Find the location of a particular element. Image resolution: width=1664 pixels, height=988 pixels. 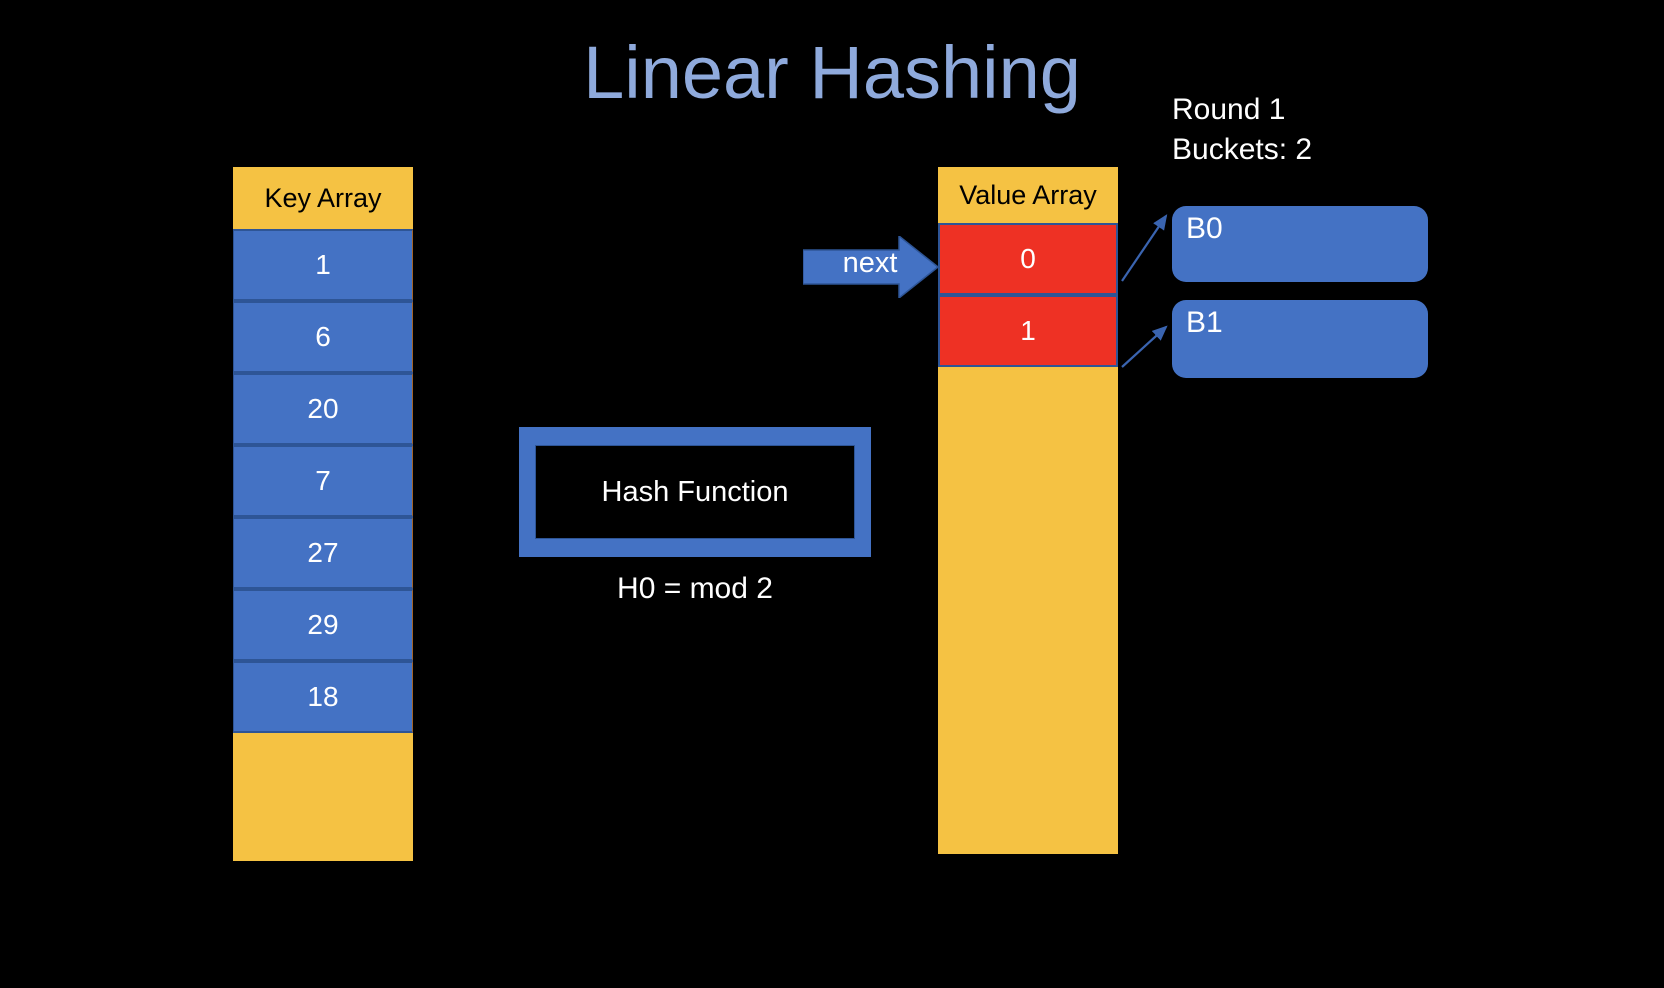

hash-function-box: Hash Function is located at coordinates (695, 492).